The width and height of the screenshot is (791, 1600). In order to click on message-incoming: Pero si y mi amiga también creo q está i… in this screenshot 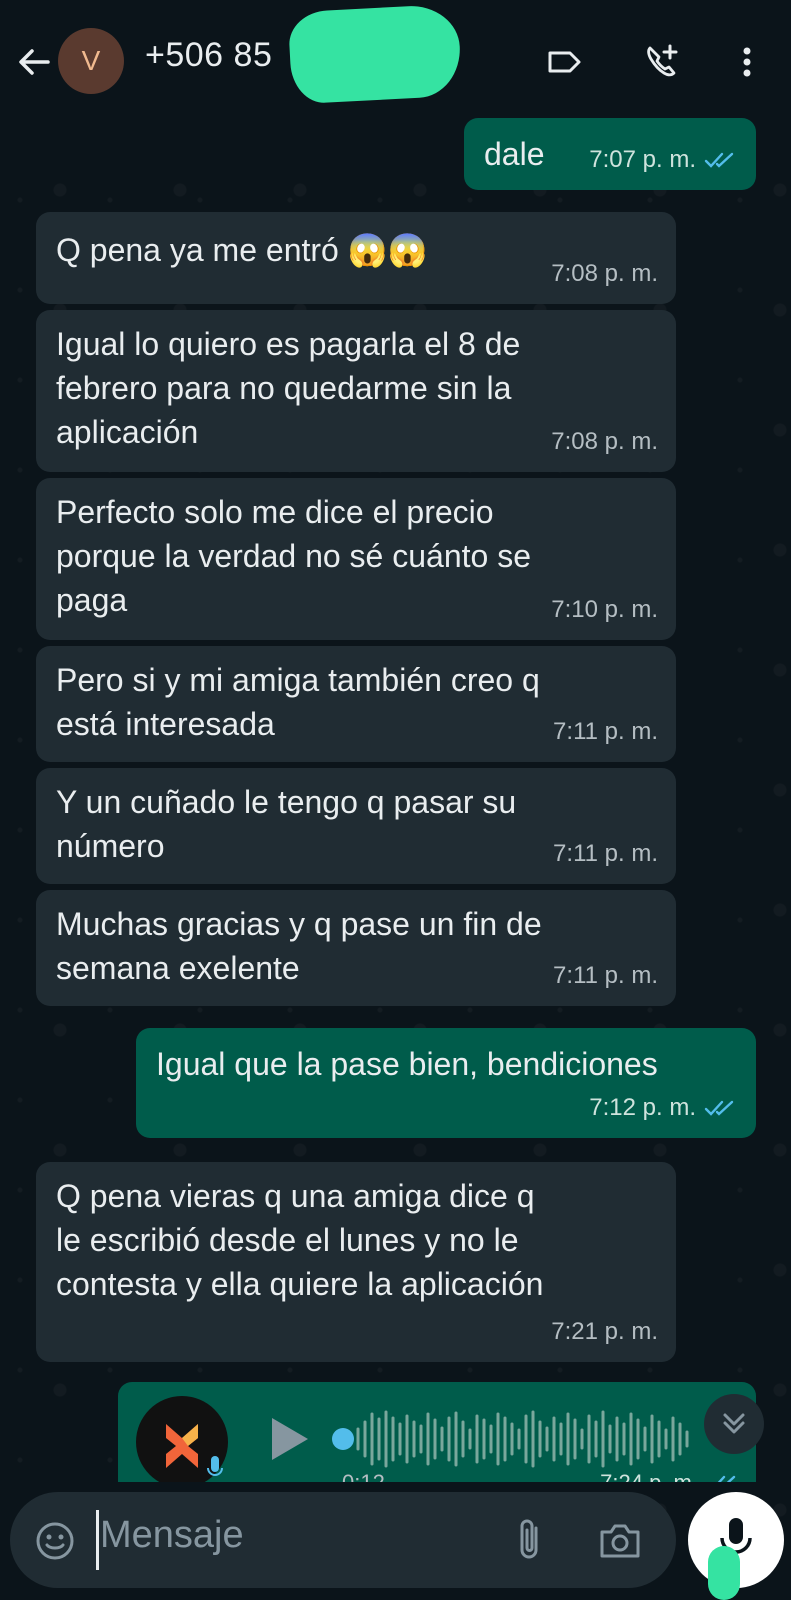, I will do `click(356, 704)`.